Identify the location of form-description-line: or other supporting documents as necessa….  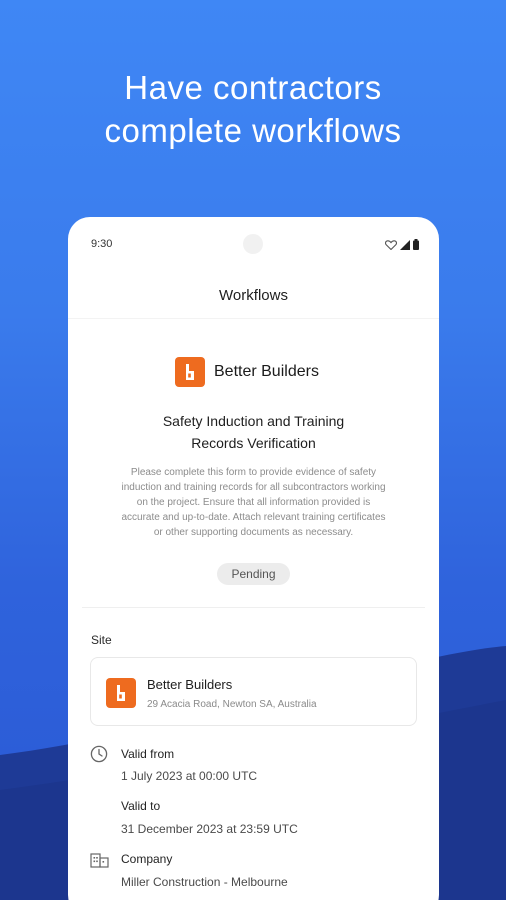
(253, 532).